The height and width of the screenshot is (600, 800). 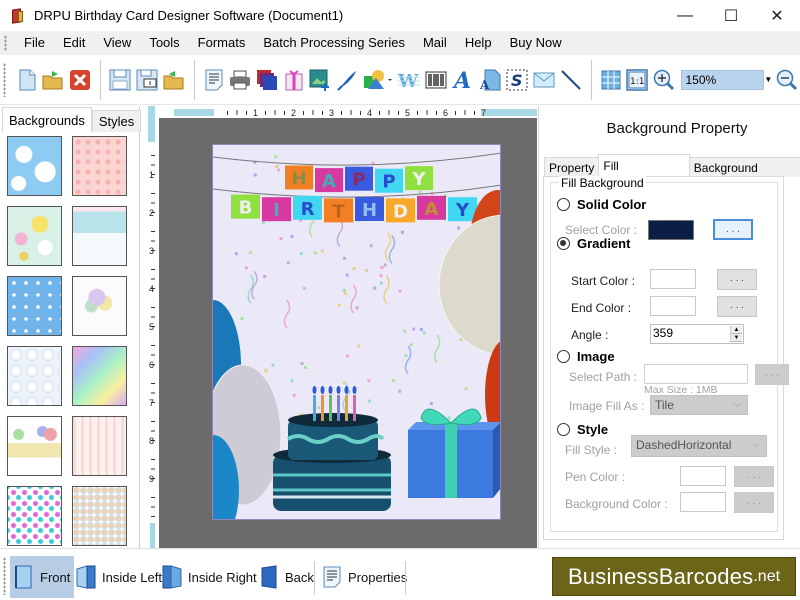 What do you see at coordinates (572, 167) in the screenshot?
I see `tab-property: Property` at bounding box center [572, 167].